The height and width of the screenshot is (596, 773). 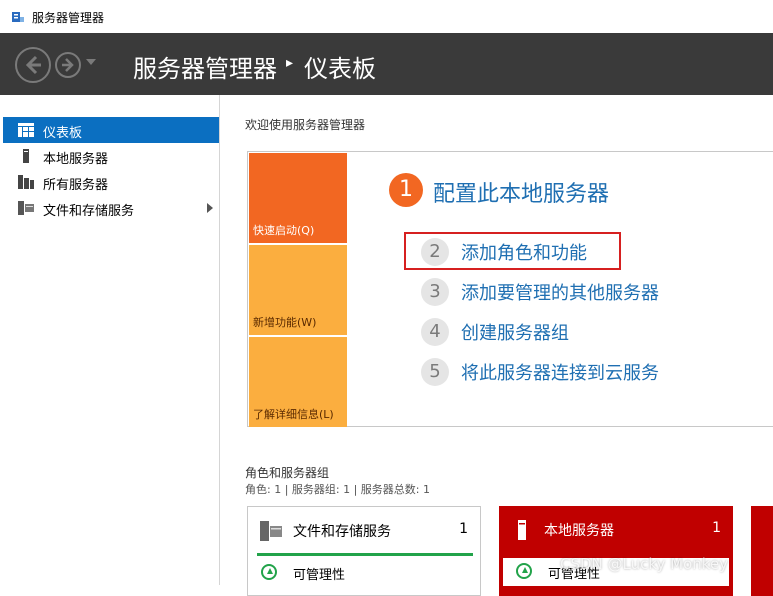 I want to click on roles-counts: 角色: 1 | 服务器组: 1 | 服务器总数: 1, so click(x=338, y=489).